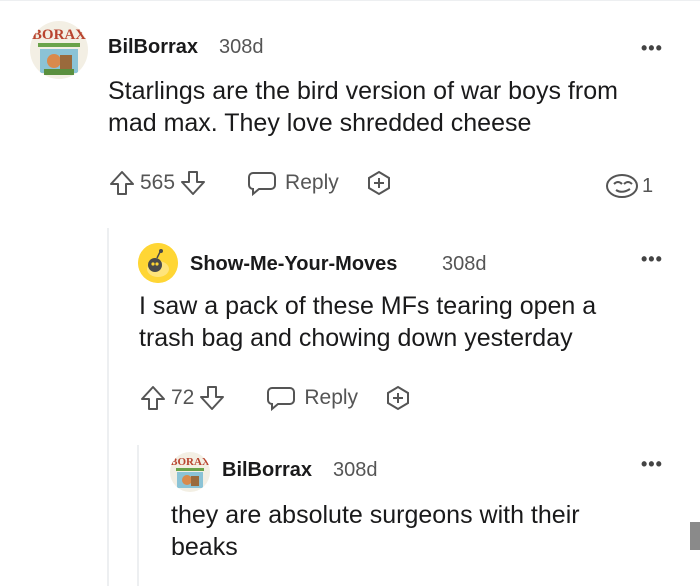 Image resolution: width=700 pixels, height=586 pixels. I want to click on comment-author: Show-Me-Your-Moves, so click(293, 264).